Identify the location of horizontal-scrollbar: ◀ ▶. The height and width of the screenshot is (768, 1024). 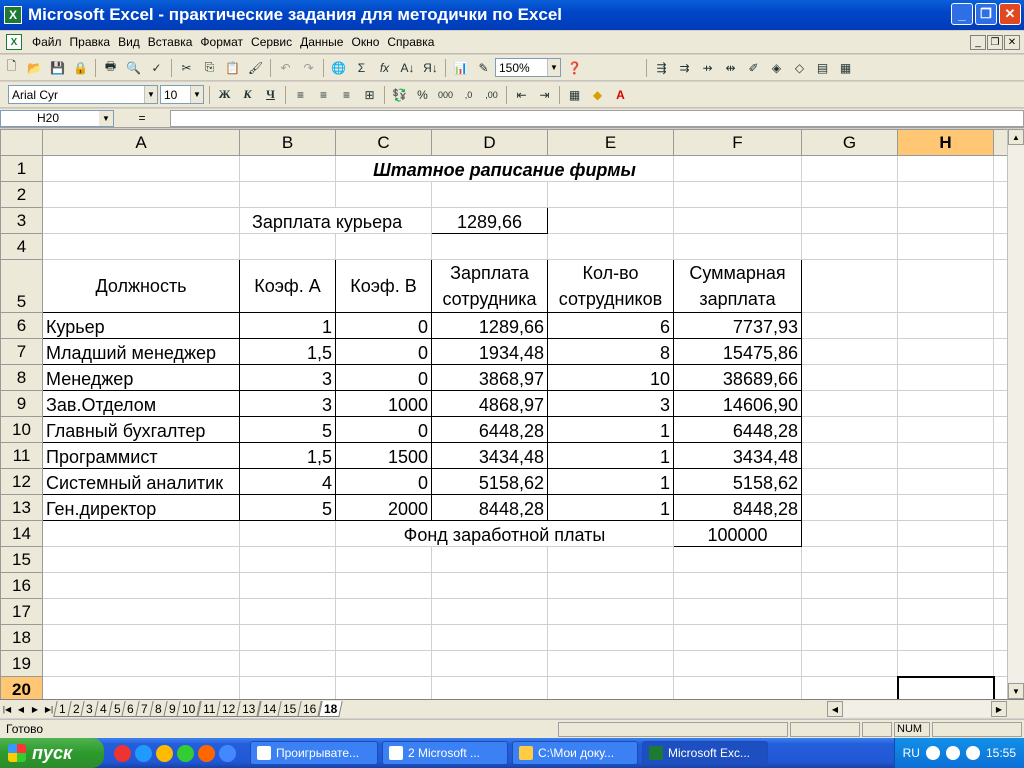
(917, 709).